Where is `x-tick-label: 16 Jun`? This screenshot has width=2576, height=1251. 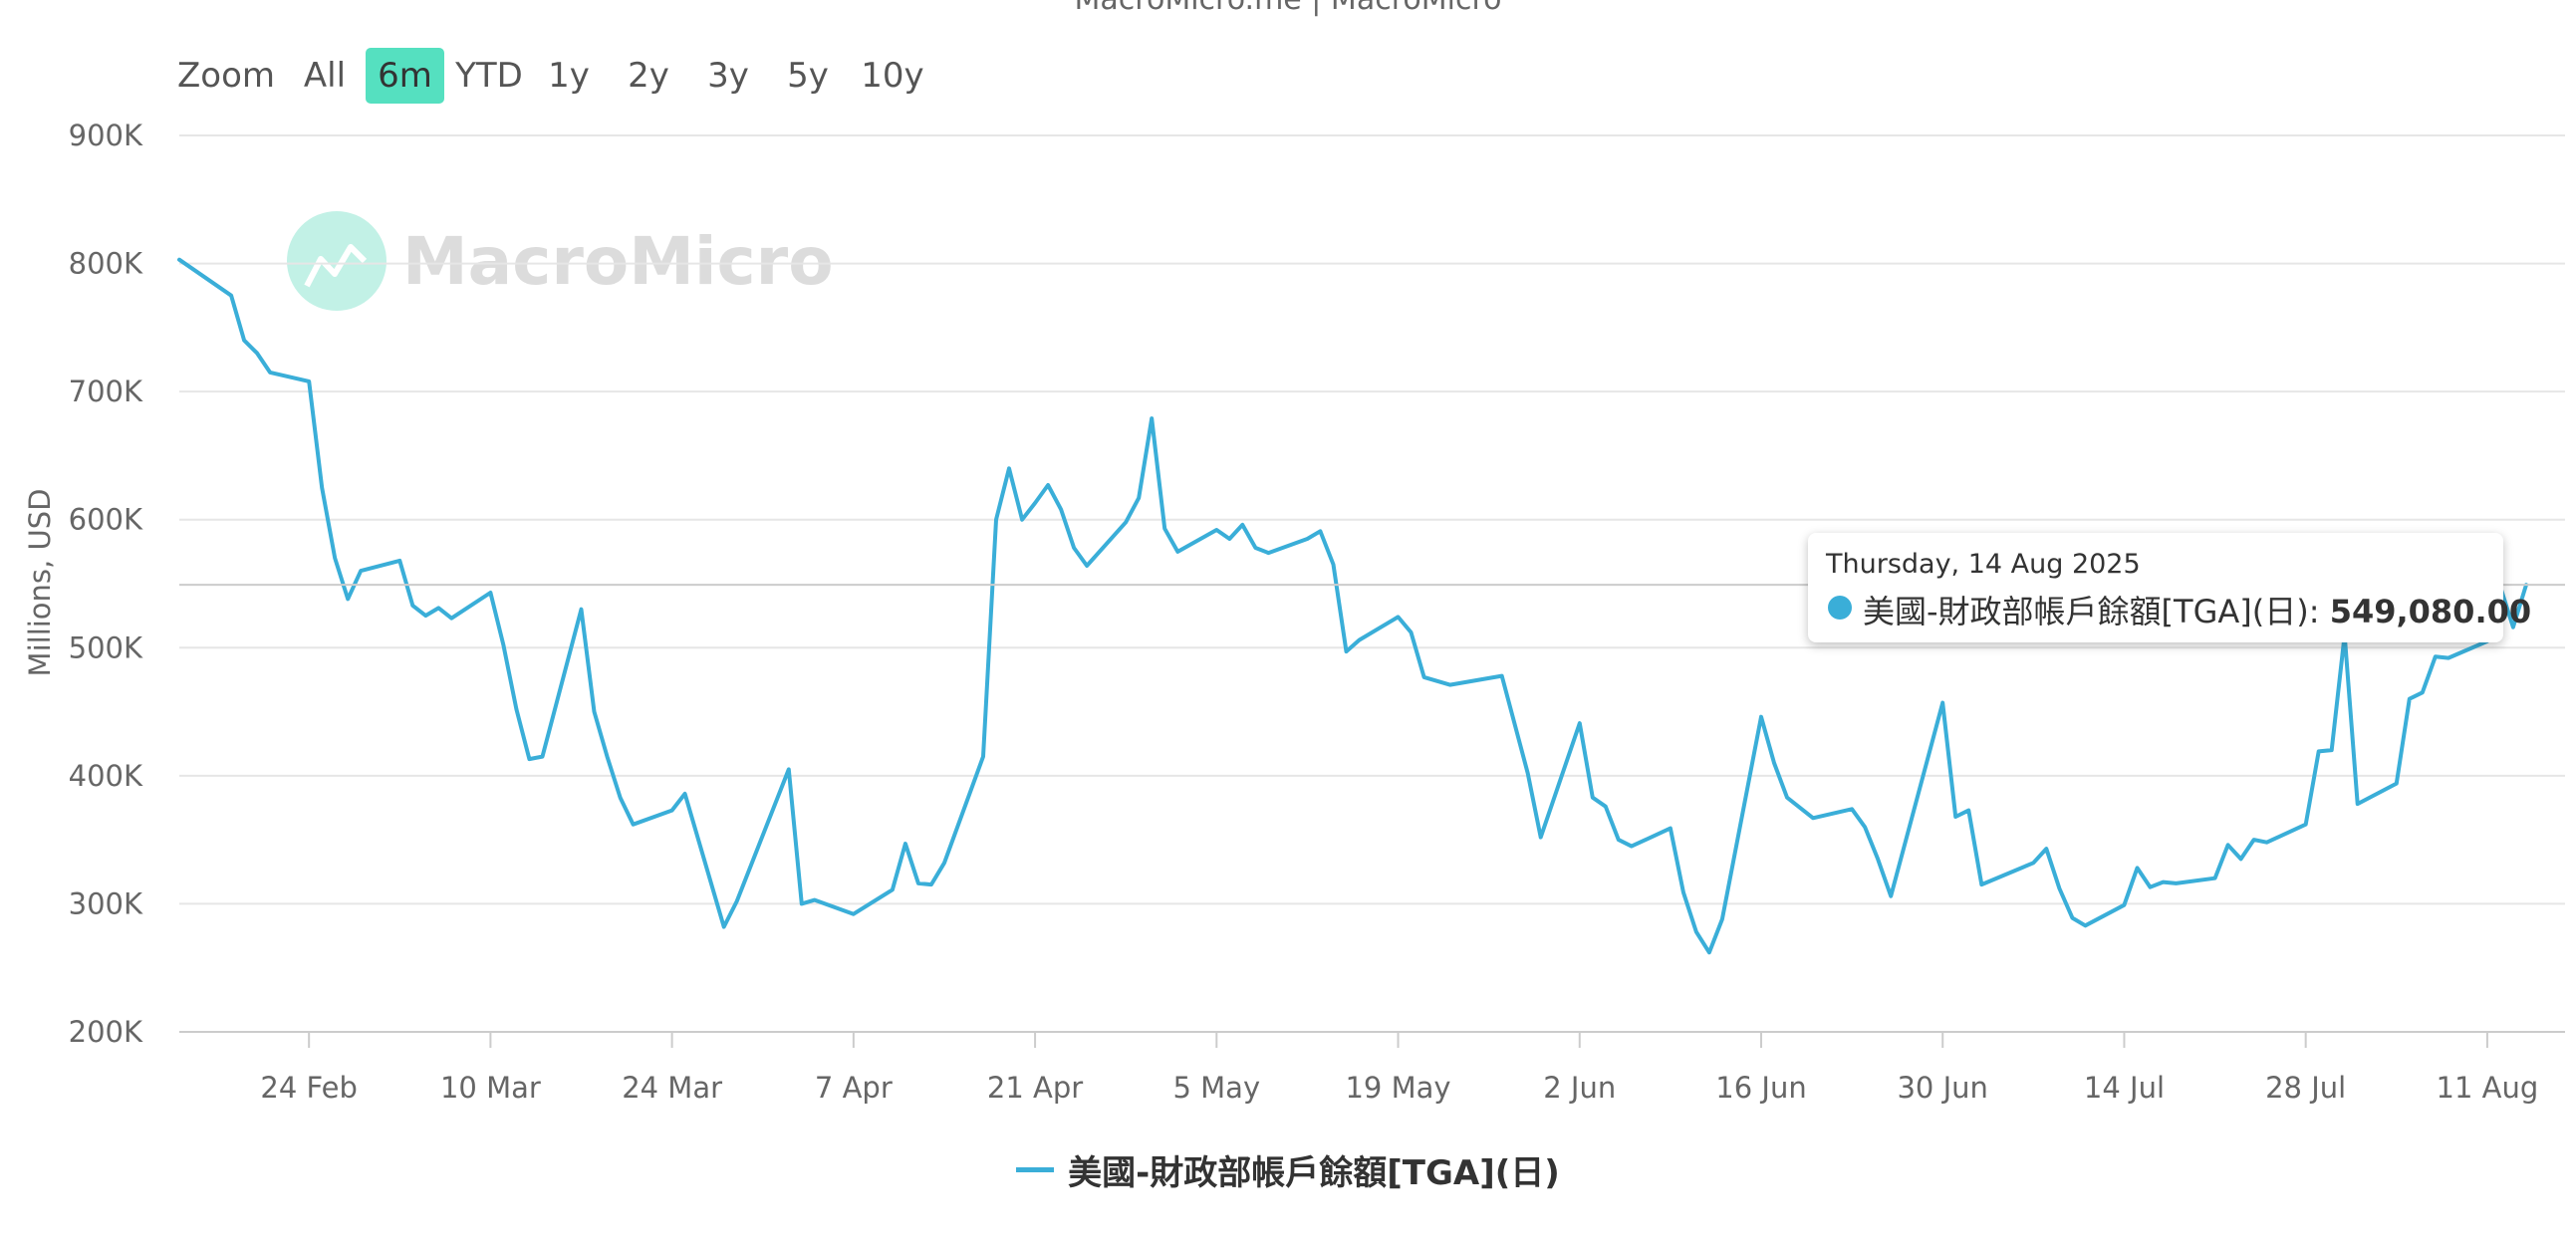 x-tick-label: 16 Jun is located at coordinates (1760, 1088).